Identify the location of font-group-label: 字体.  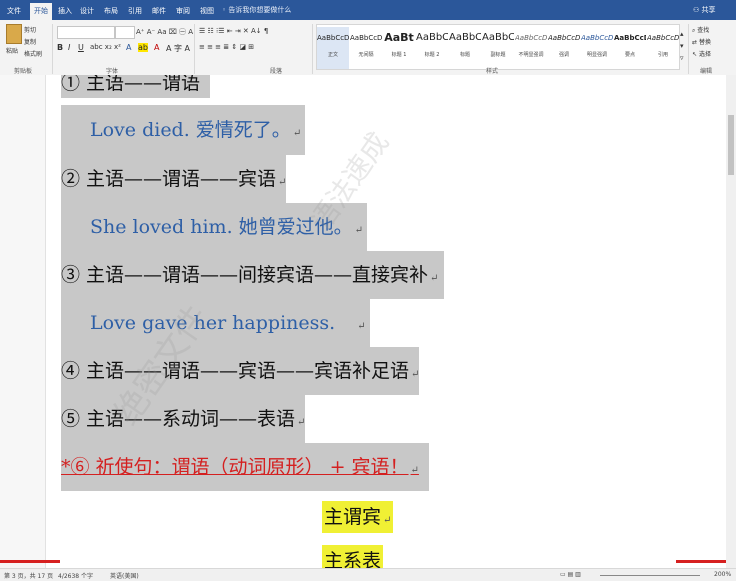
(112, 71).